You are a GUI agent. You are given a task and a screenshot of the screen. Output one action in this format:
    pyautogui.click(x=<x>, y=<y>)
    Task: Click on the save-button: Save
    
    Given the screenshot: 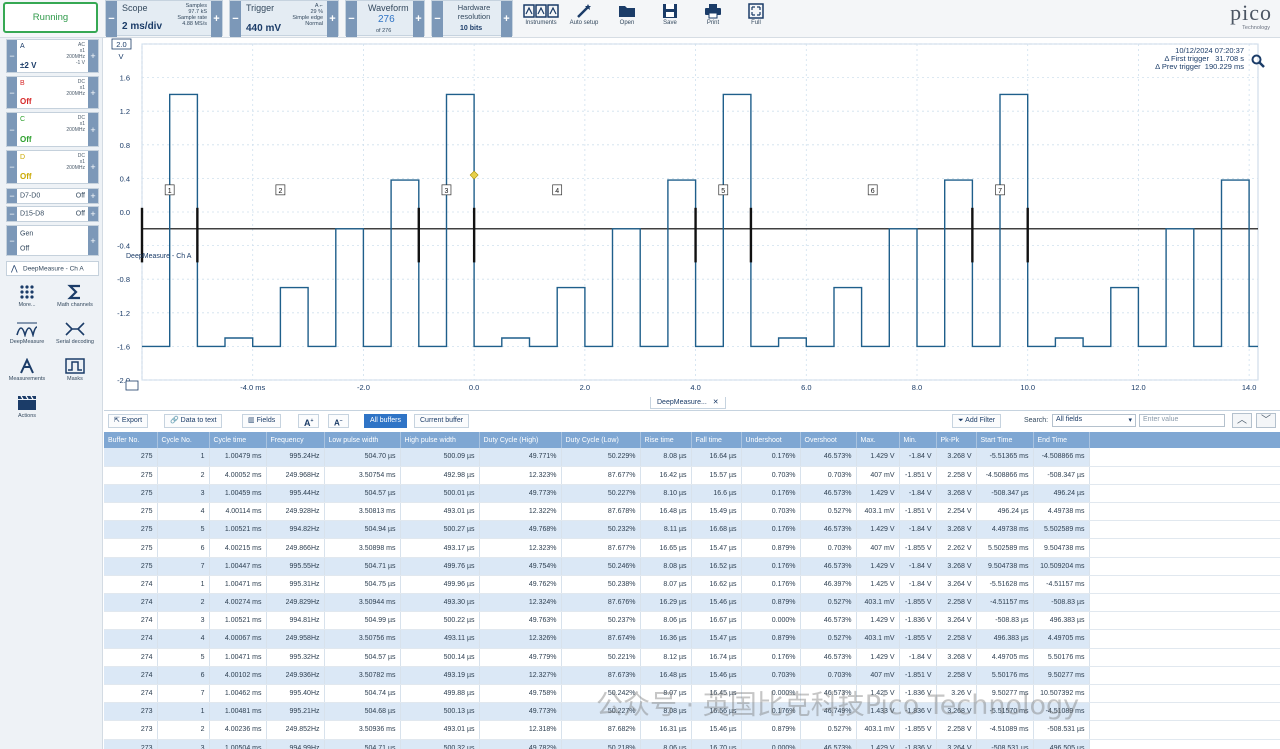 What is the action you would take?
    pyautogui.click(x=670, y=18)
    